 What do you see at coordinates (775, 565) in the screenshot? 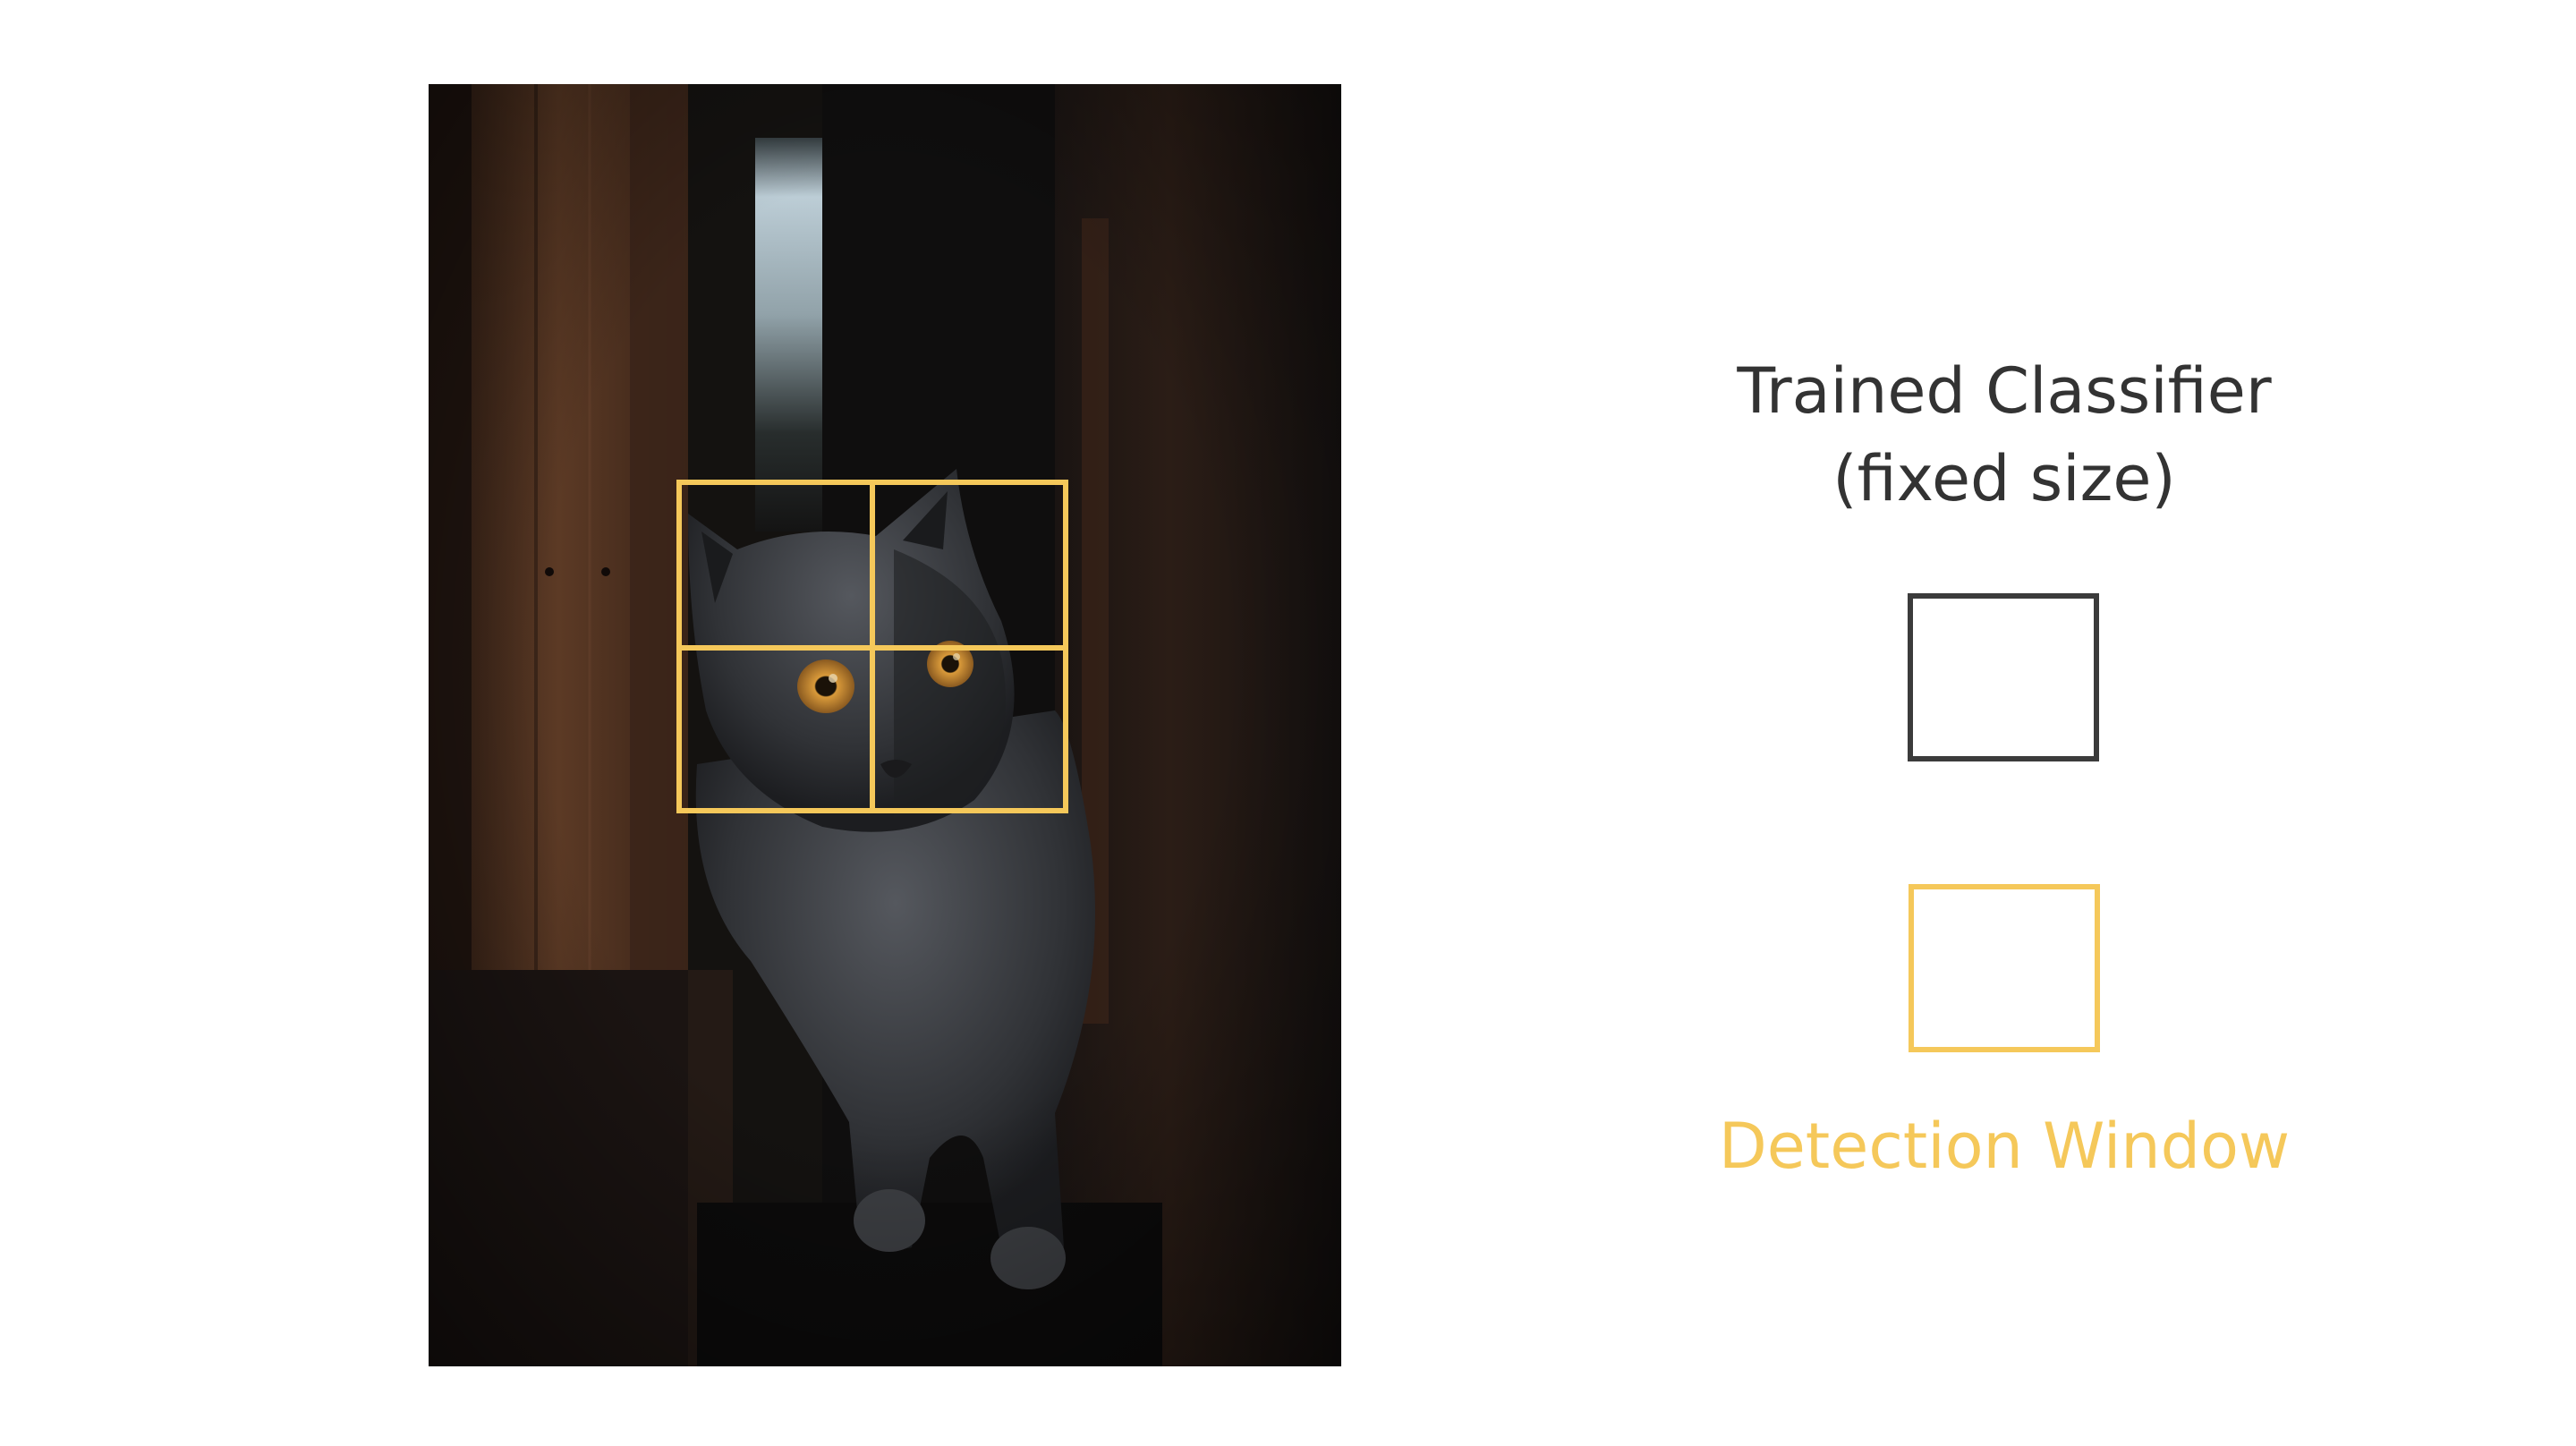
I see `detection-cell-top-left` at bounding box center [775, 565].